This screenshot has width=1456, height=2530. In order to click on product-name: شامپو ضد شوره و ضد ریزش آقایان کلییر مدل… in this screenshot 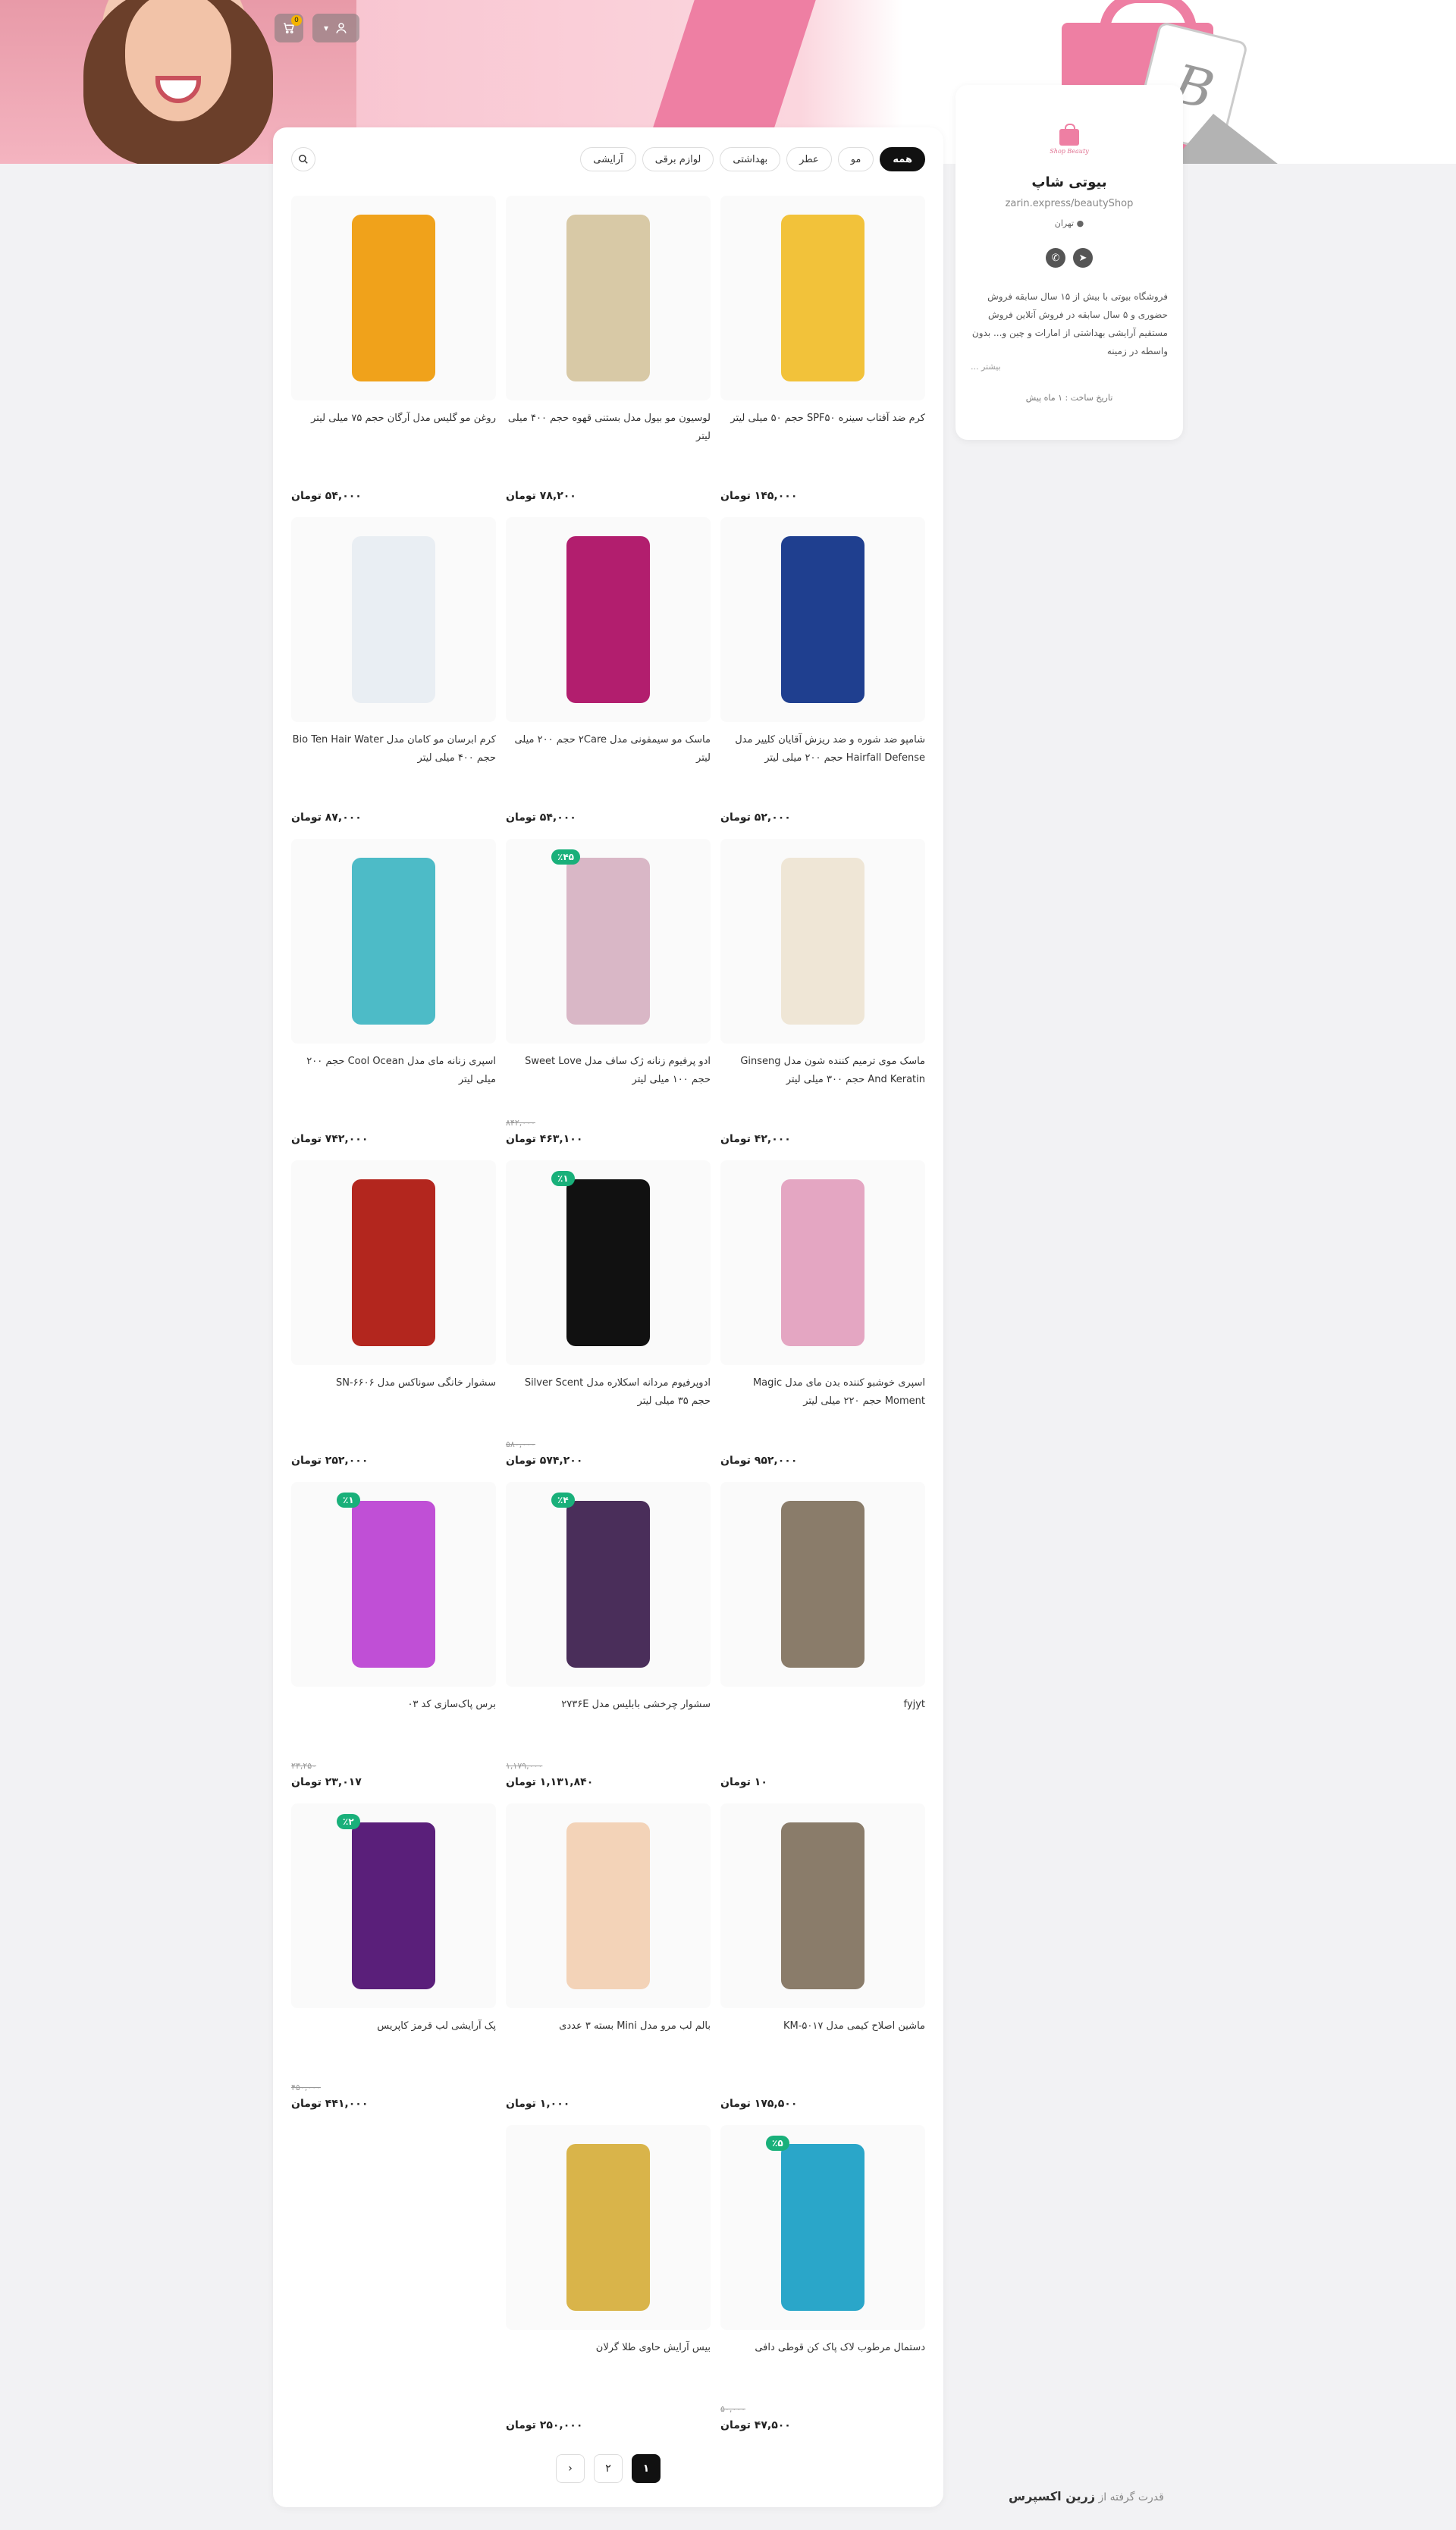, I will do `click(822, 749)`.